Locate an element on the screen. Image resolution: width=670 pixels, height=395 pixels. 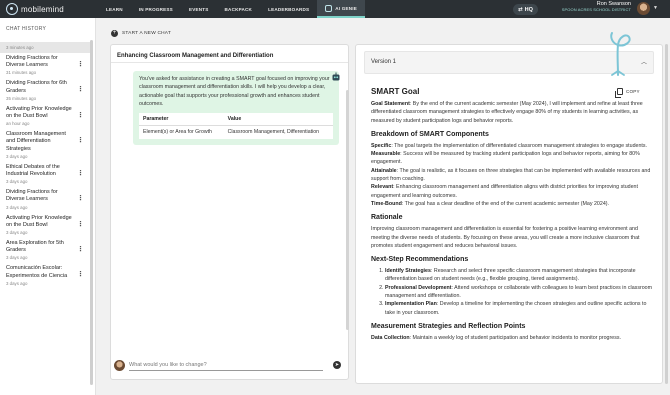
chat-history-title: CHAT HISTORY is located at coordinates (26, 29).